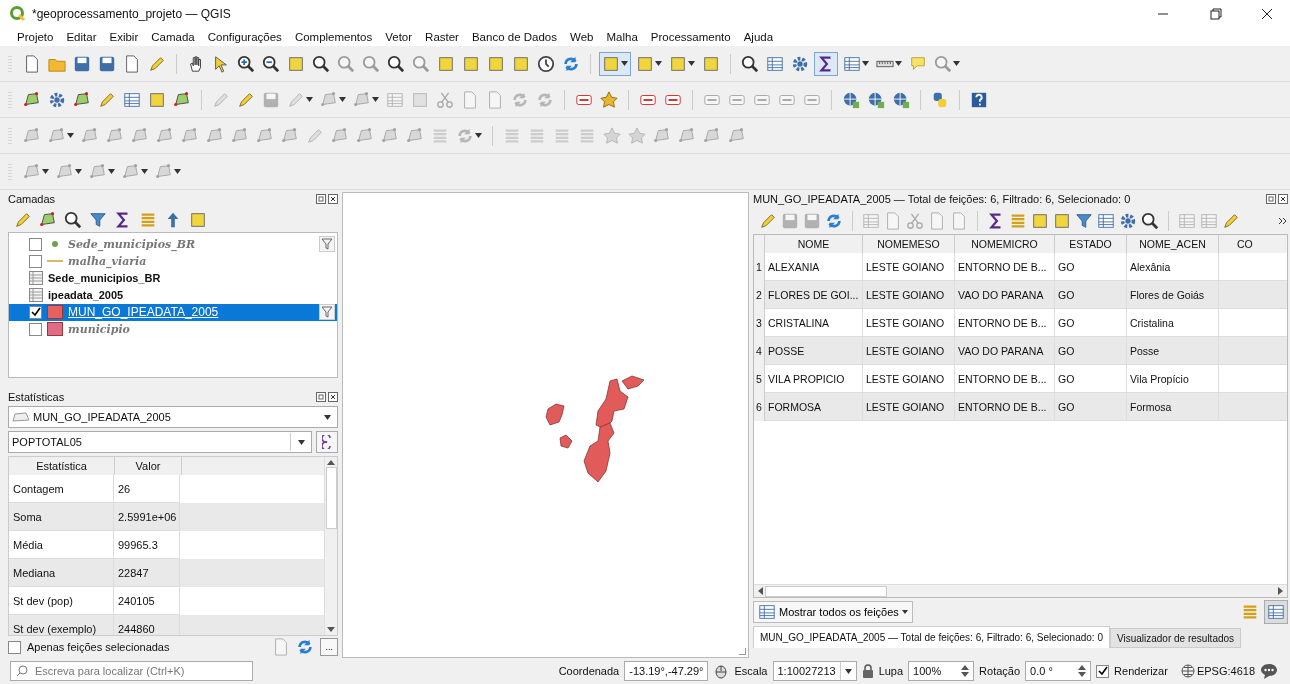 This screenshot has height=684, width=1290. What do you see at coordinates (131, 671) in the screenshot?
I see `search-field: Escreva para localizar (Ctrl+K)` at bounding box center [131, 671].